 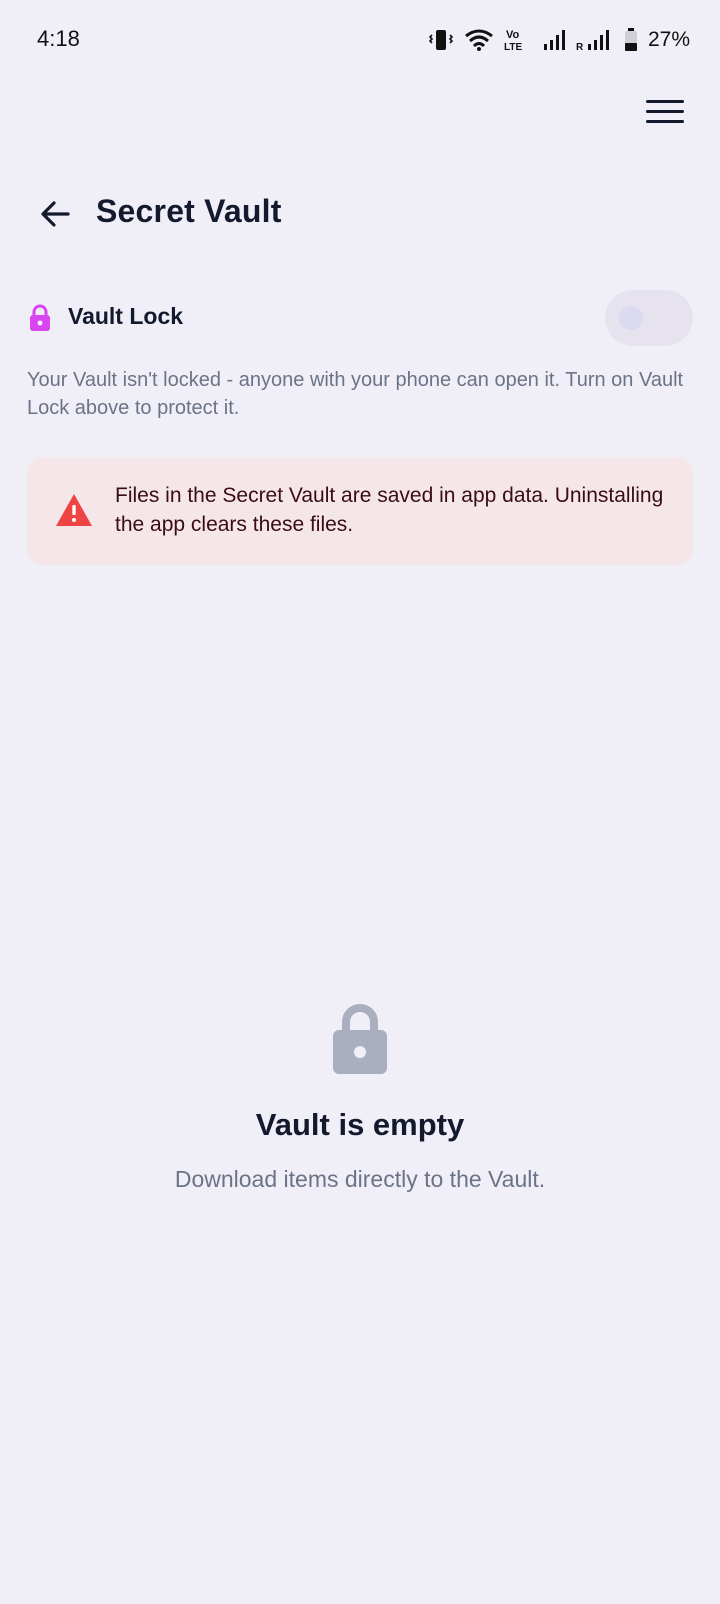 I want to click on roaming-signal-icon: R, so click(x=595, y=40).